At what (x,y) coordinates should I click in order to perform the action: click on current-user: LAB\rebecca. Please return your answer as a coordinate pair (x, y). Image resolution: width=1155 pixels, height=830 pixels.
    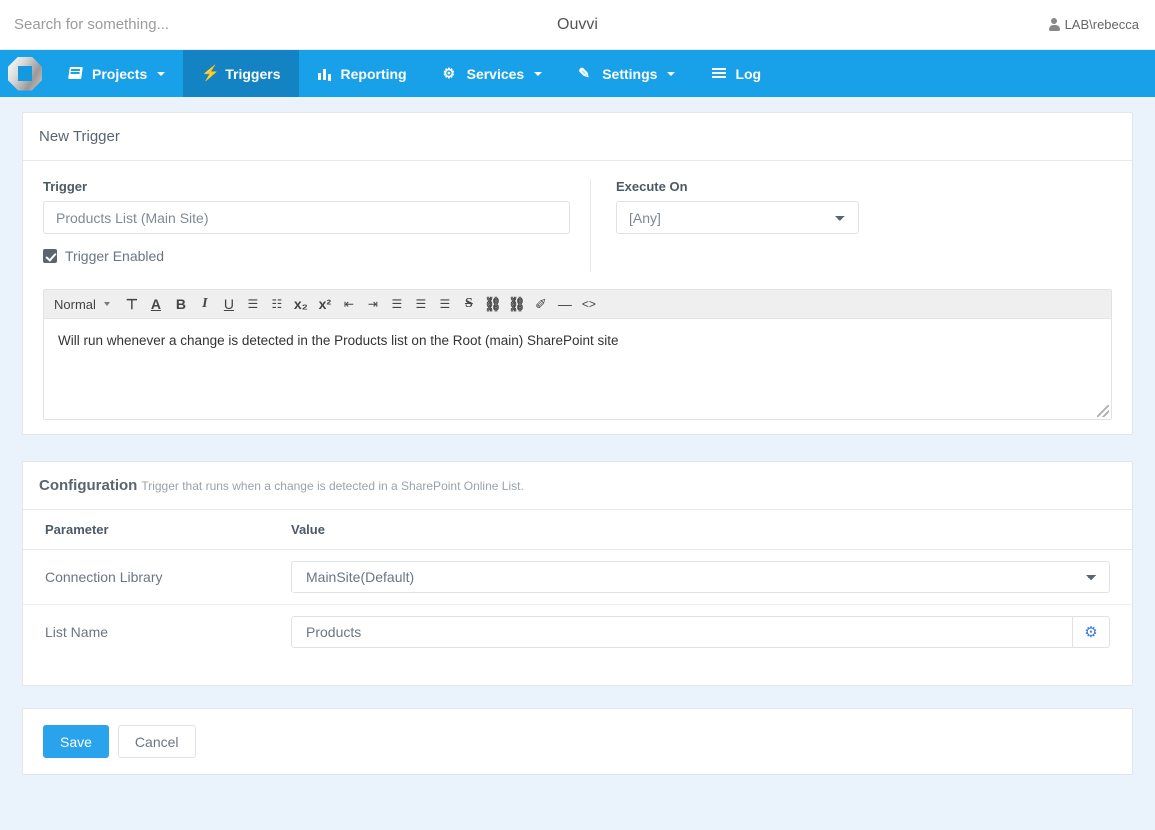
    Looking at the image, I should click on (1093, 24).